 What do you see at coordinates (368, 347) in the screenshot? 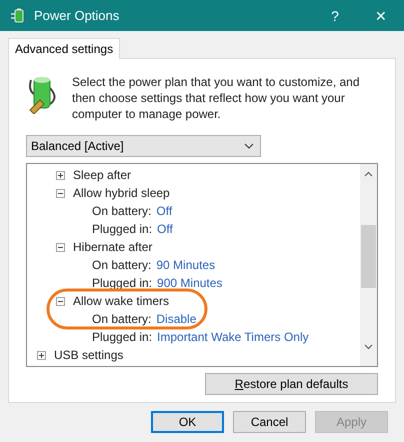
I see `scroll-down-icon` at bounding box center [368, 347].